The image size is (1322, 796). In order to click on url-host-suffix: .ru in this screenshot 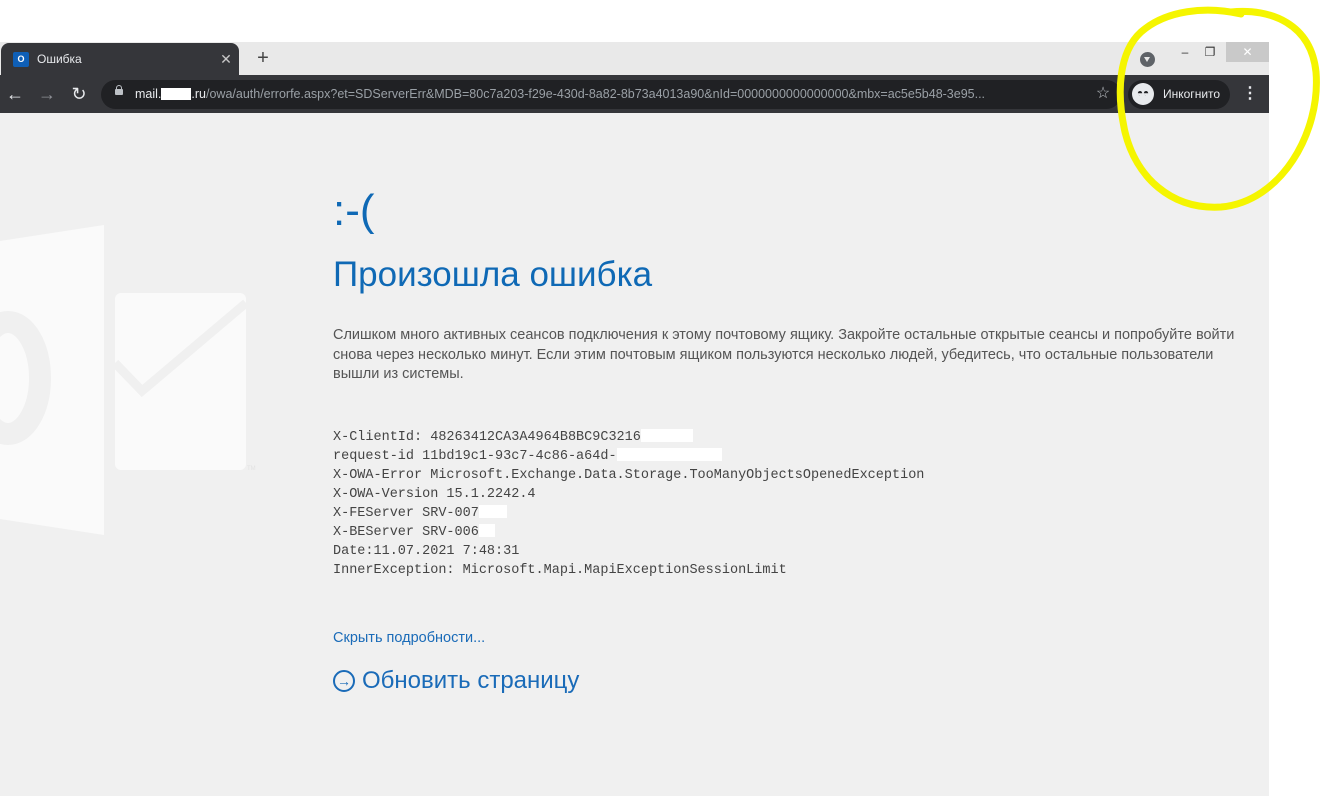, I will do `click(198, 94)`.